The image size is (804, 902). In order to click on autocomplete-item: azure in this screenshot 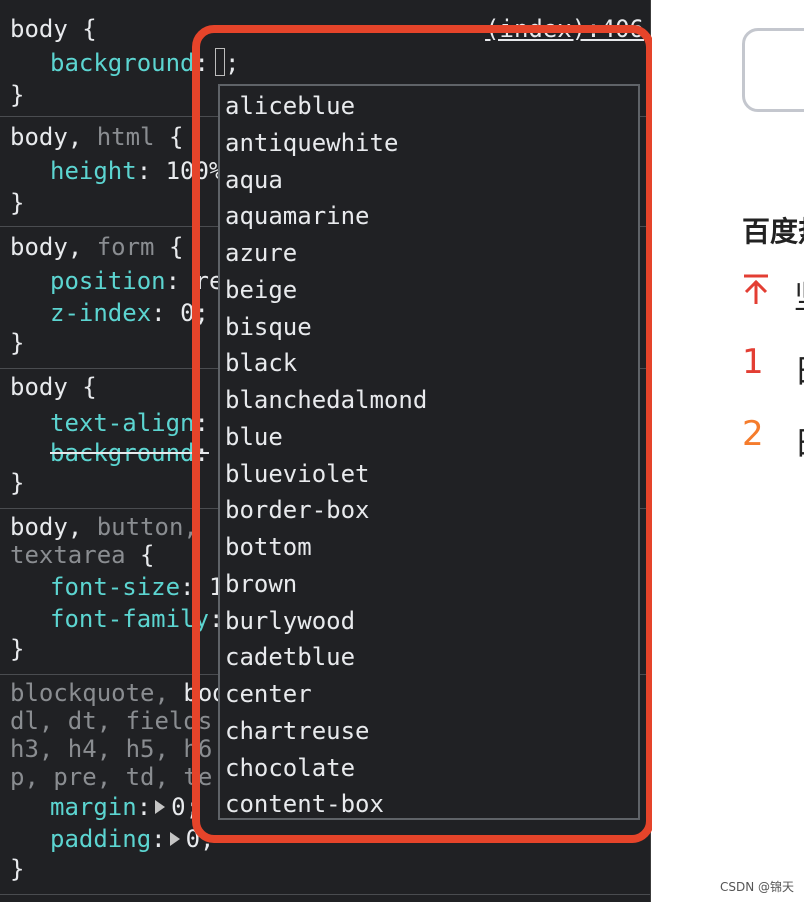, I will do `click(261, 253)`.